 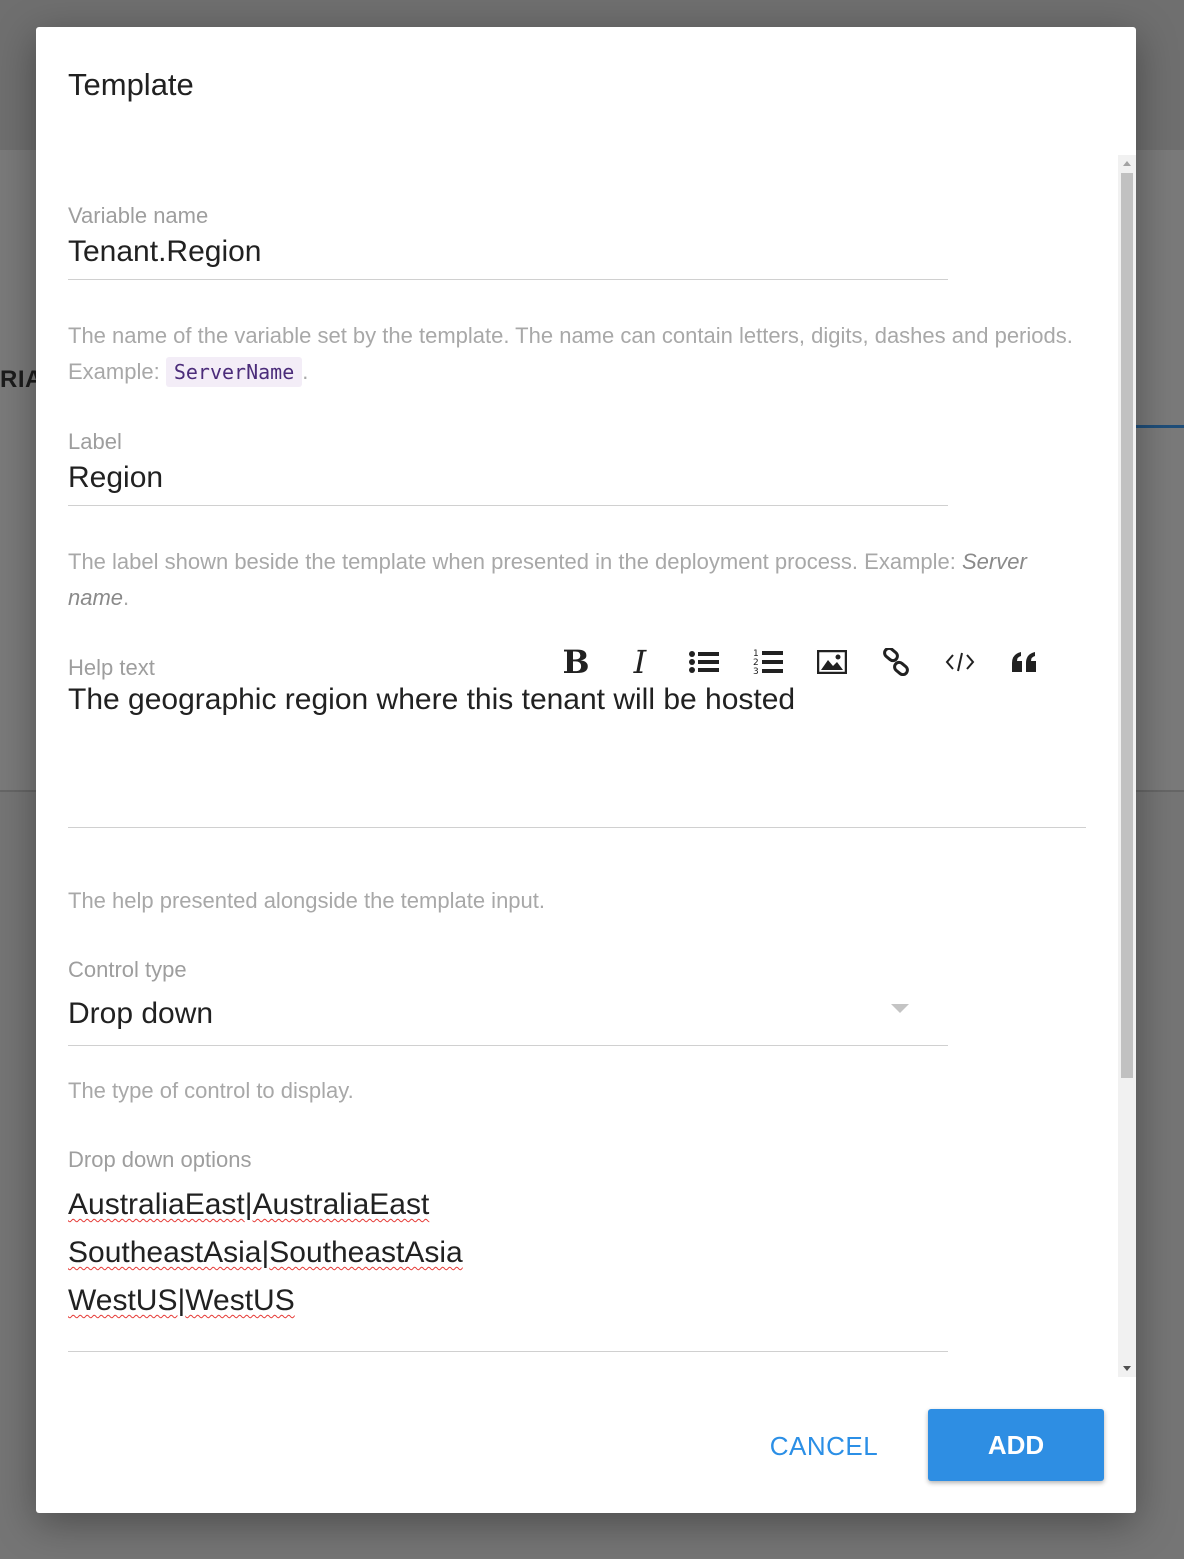 I want to click on variable-name-underline, so click(x=508, y=279).